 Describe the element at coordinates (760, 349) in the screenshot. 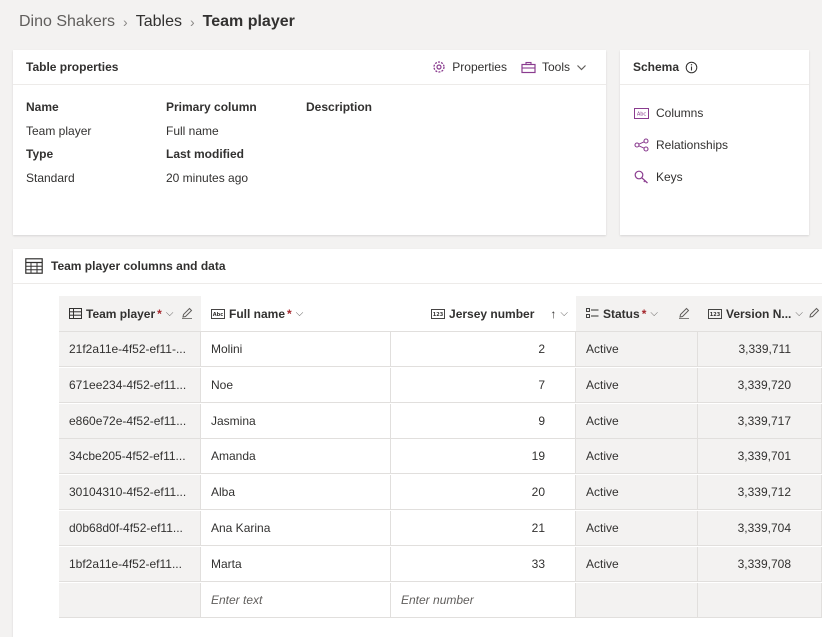

I see `version-number-cell: 3,339,711` at that location.